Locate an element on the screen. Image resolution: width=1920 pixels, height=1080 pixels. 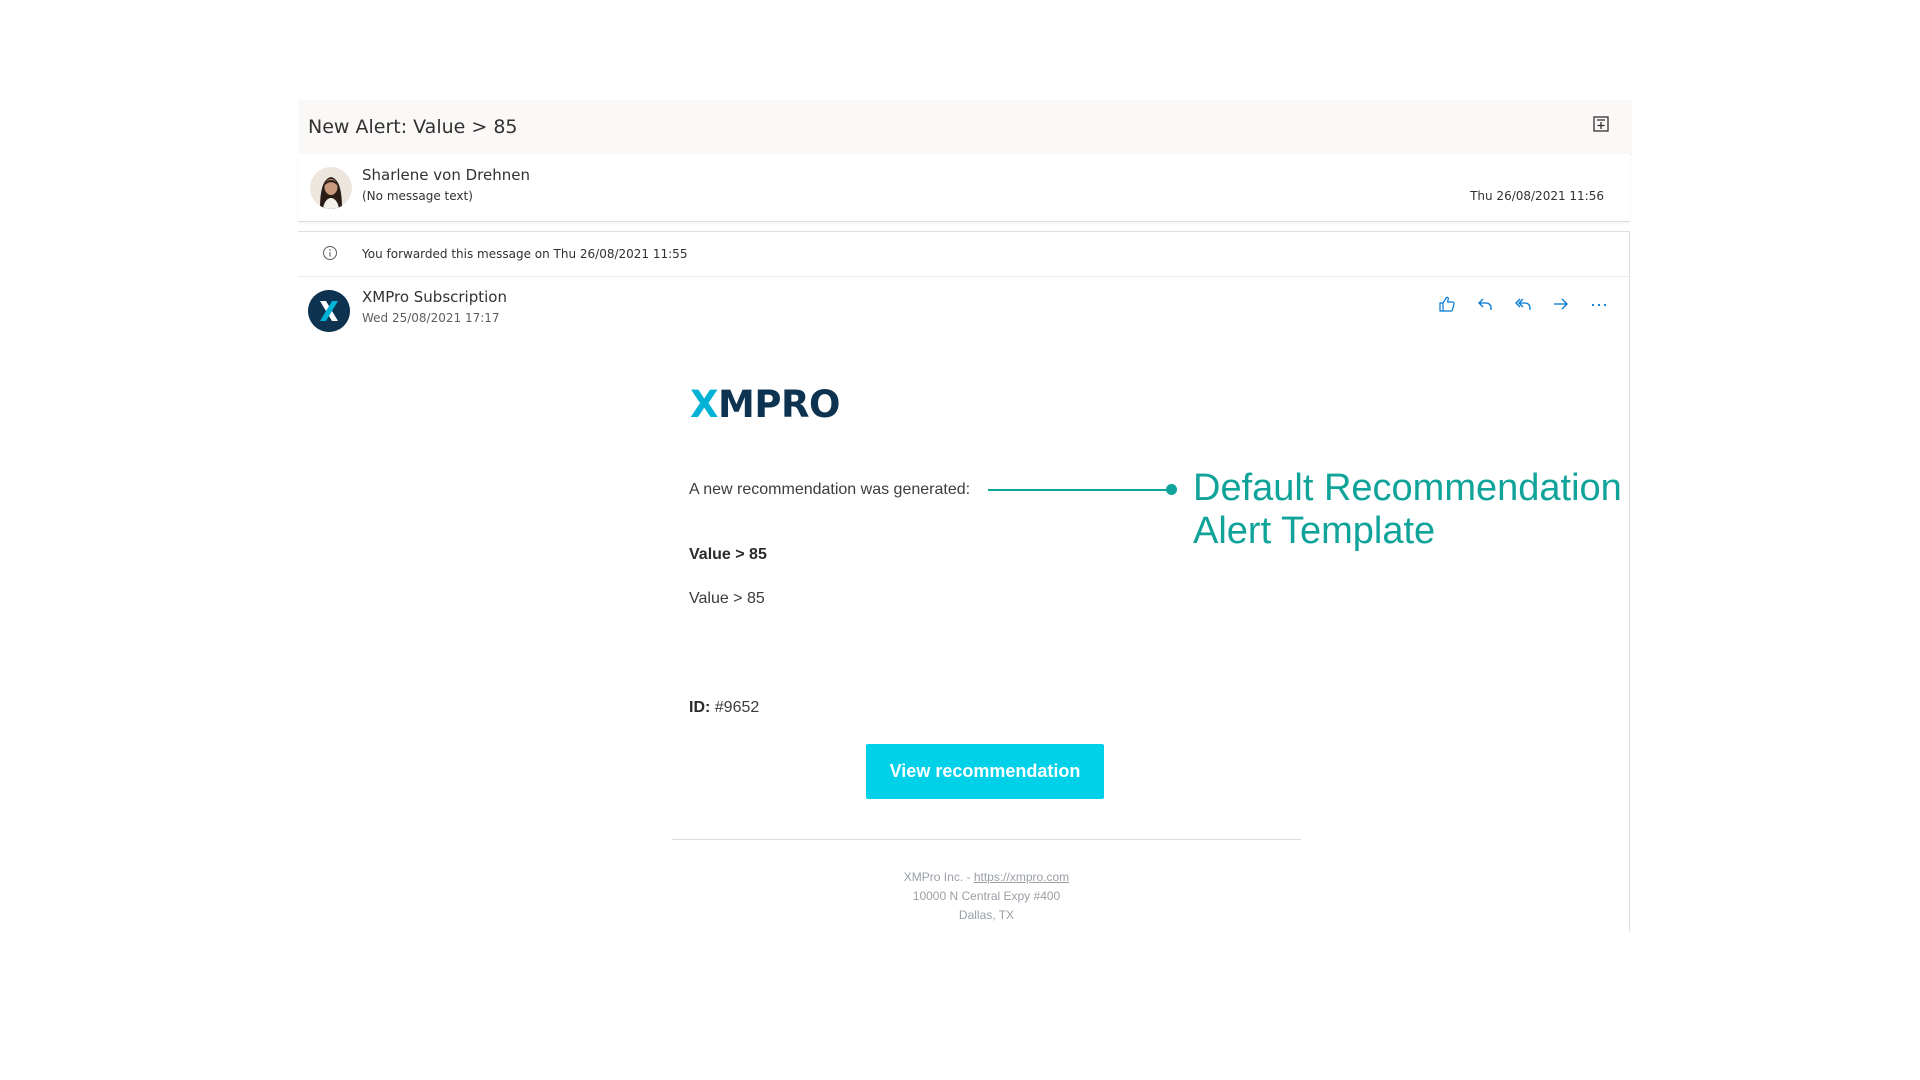
footer-divider is located at coordinates (986, 839).